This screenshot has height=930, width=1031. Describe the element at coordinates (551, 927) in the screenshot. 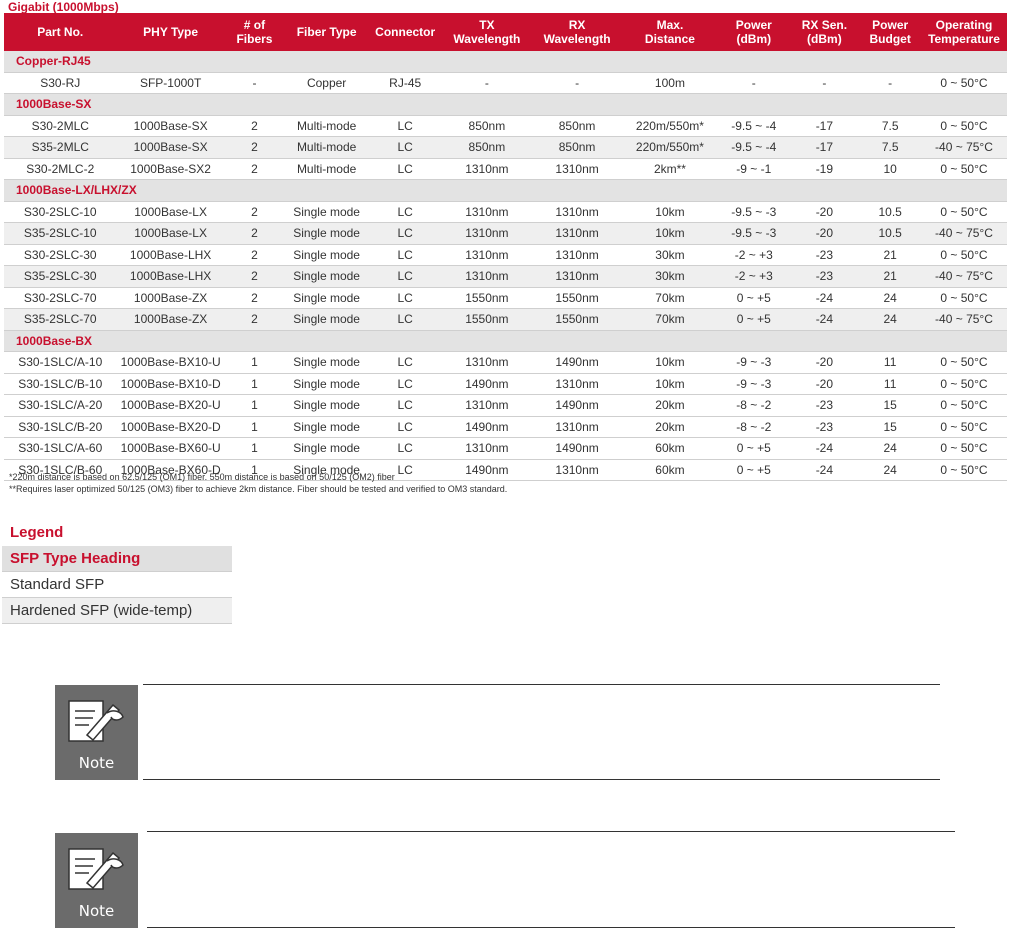

I see `note-bottom-rule` at that location.